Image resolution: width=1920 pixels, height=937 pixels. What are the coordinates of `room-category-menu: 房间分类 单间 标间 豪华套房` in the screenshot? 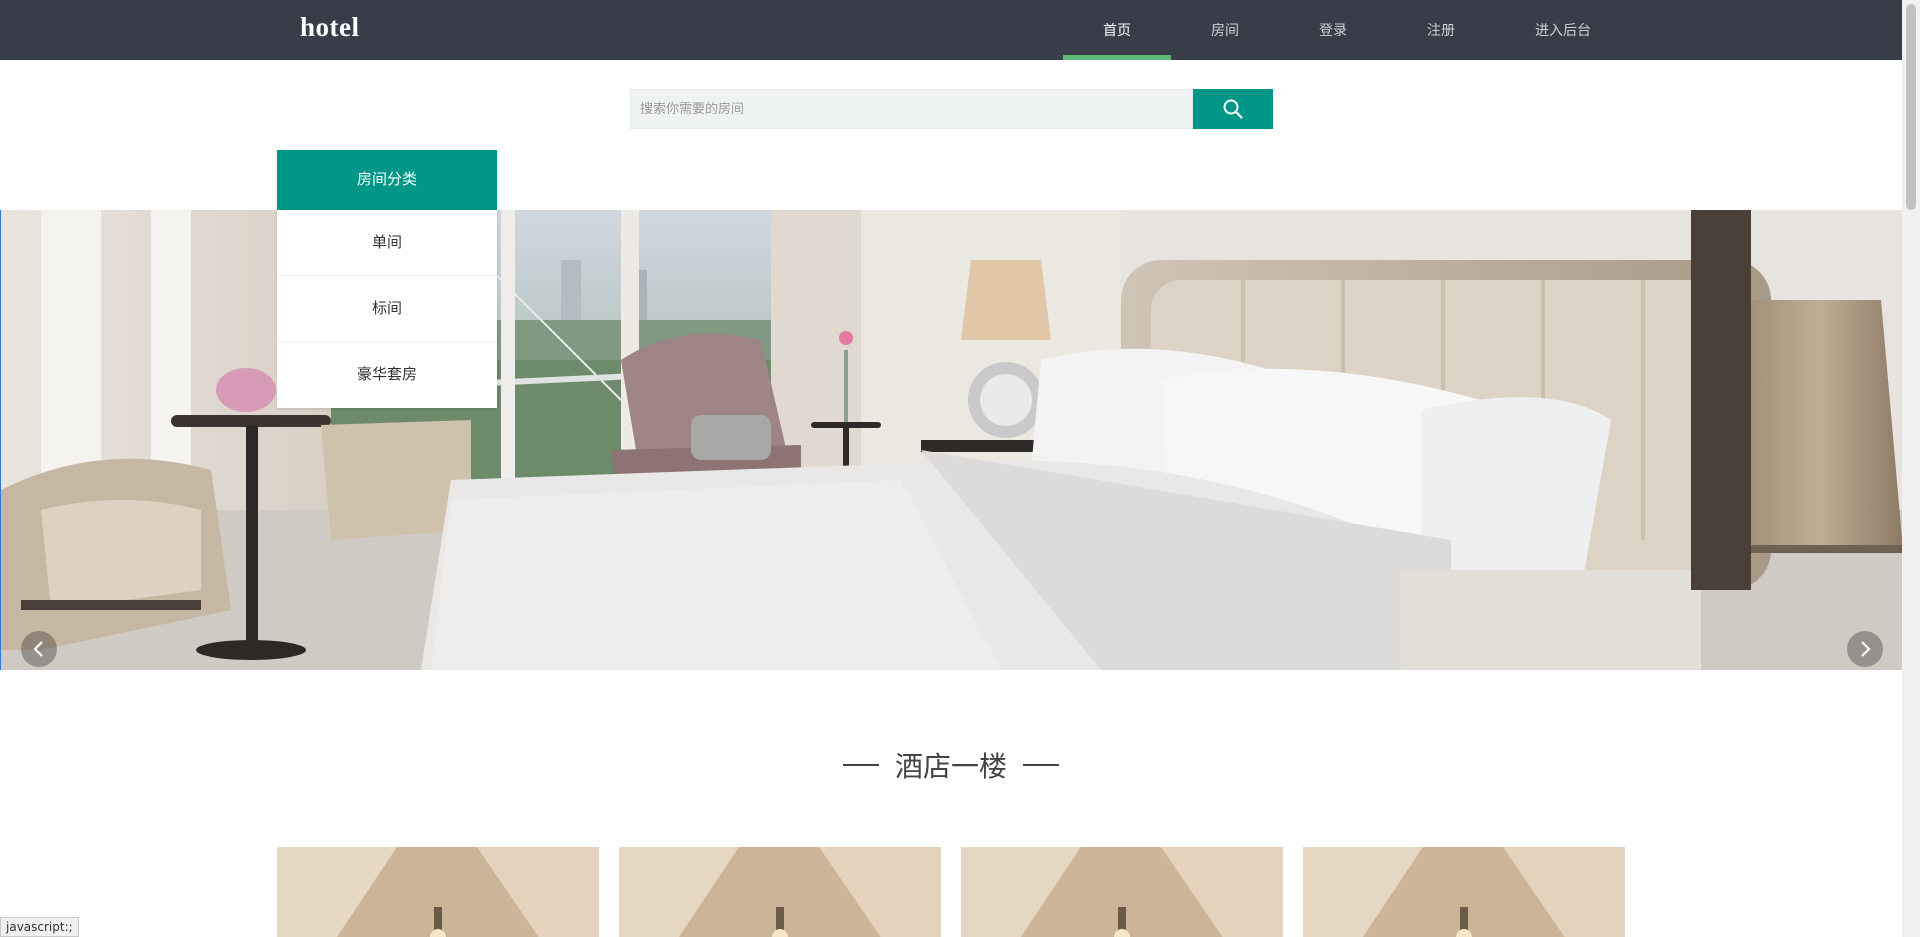 It's located at (387, 279).